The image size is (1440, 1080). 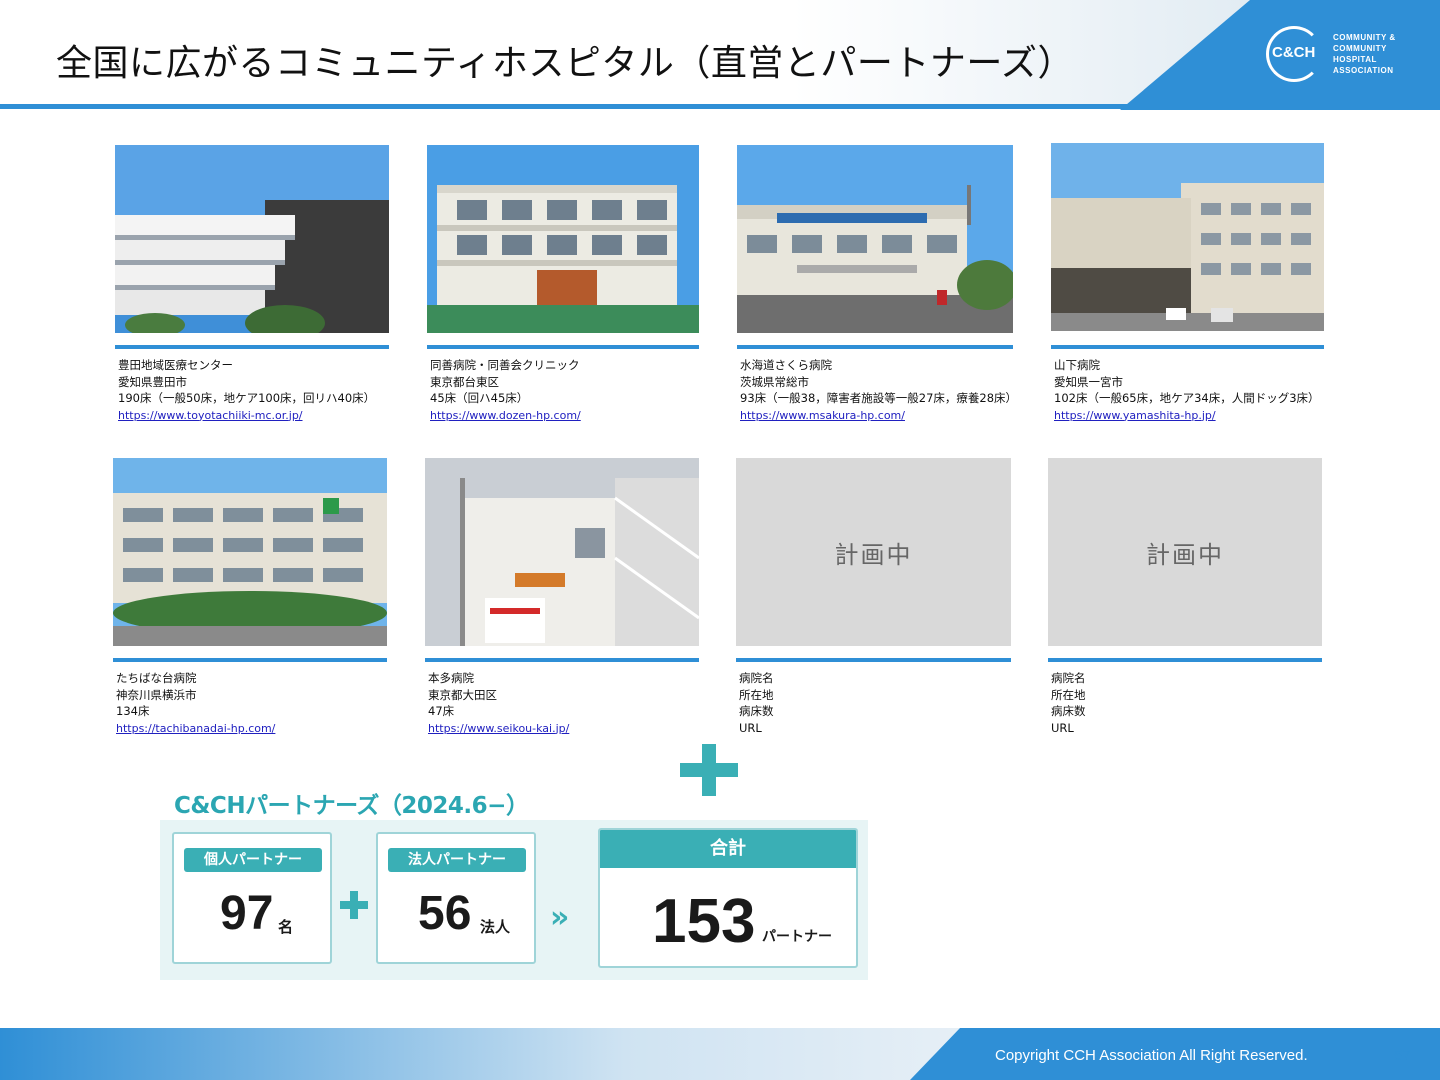 I want to click on total-partner-unit: パートナー, so click(x=797, y=937).